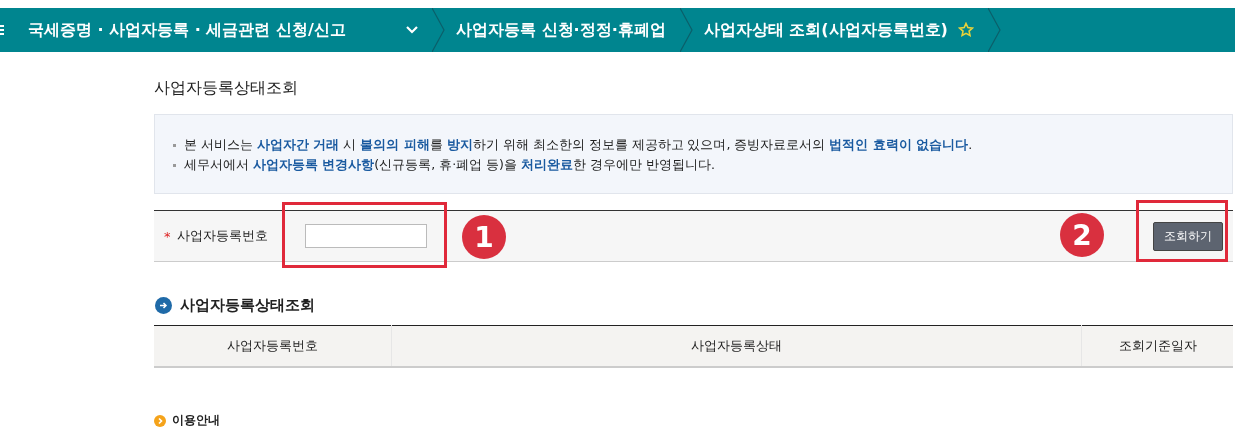 This screenshot has height=439, width=1235. What do you see at coordinates (825, 30) in the screenshot?
I see `breadcrumb-current: 사업자상태 조회(사업자등록번호)` at bounding box center [825, 30].